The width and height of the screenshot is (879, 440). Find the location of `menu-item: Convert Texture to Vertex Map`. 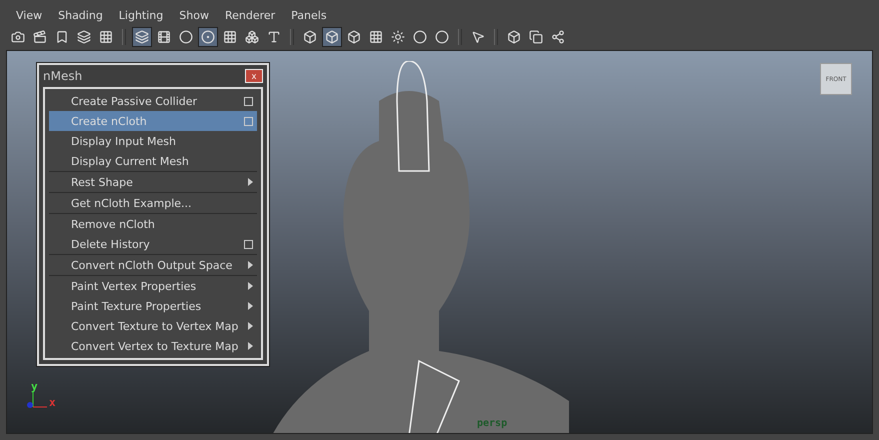

menu-item: Convert Texture to Vertex Map is located at coordinates (153, 326).